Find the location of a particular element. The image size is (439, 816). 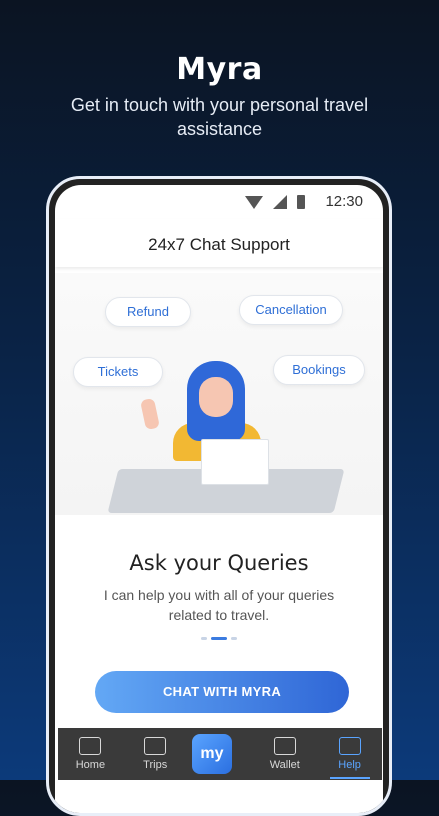

carousel-indicator is located at coordinates (219, 638).